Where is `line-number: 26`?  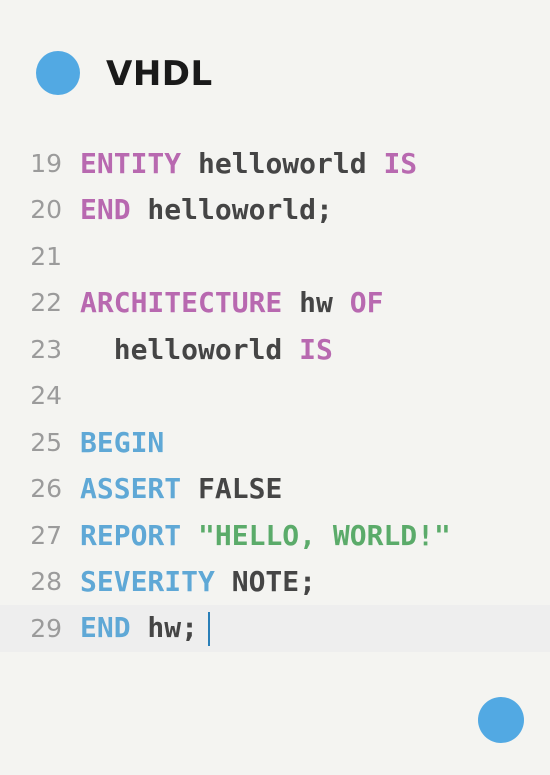
line-number: 26 is located at coordinates (46, 489).